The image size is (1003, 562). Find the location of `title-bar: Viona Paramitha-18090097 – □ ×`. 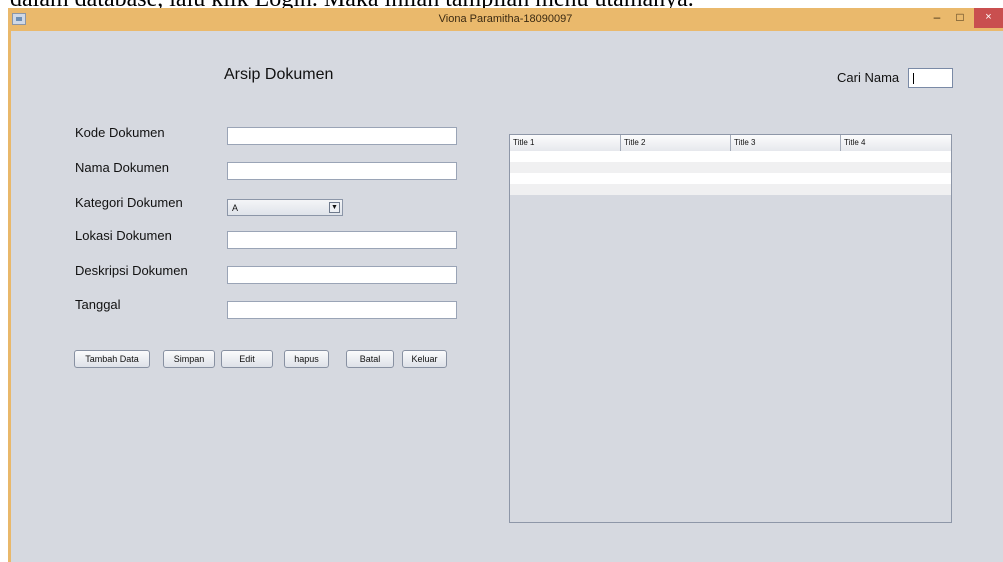

title-bar: Viona Paramitha-18090097 – □ × is located at coordinates (505, 19).